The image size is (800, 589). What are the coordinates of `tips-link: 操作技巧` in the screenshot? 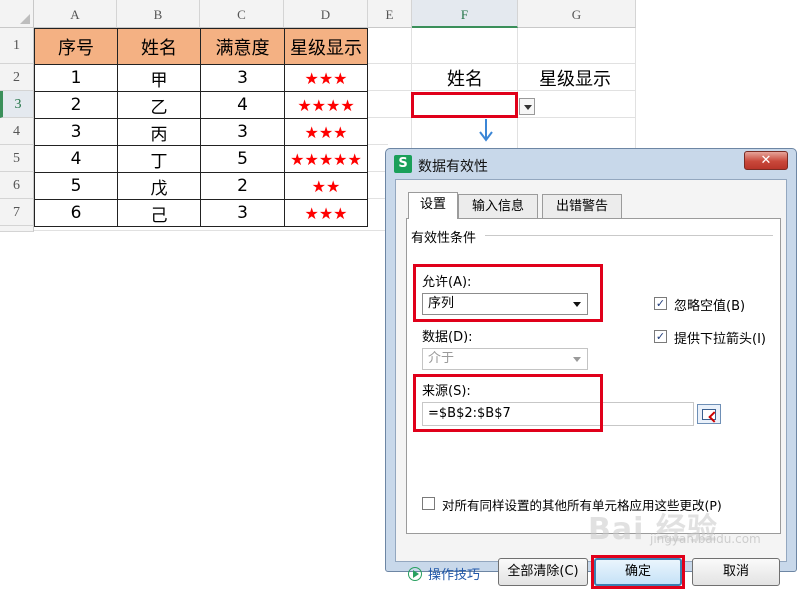 It's located at (444, 573).